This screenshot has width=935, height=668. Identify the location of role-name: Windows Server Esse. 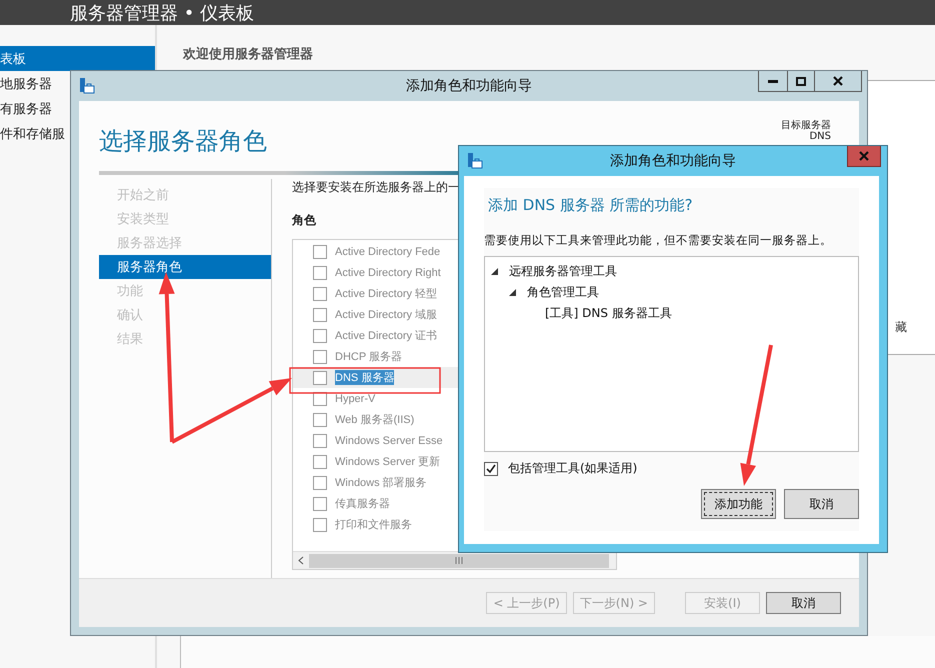
(389, 440).